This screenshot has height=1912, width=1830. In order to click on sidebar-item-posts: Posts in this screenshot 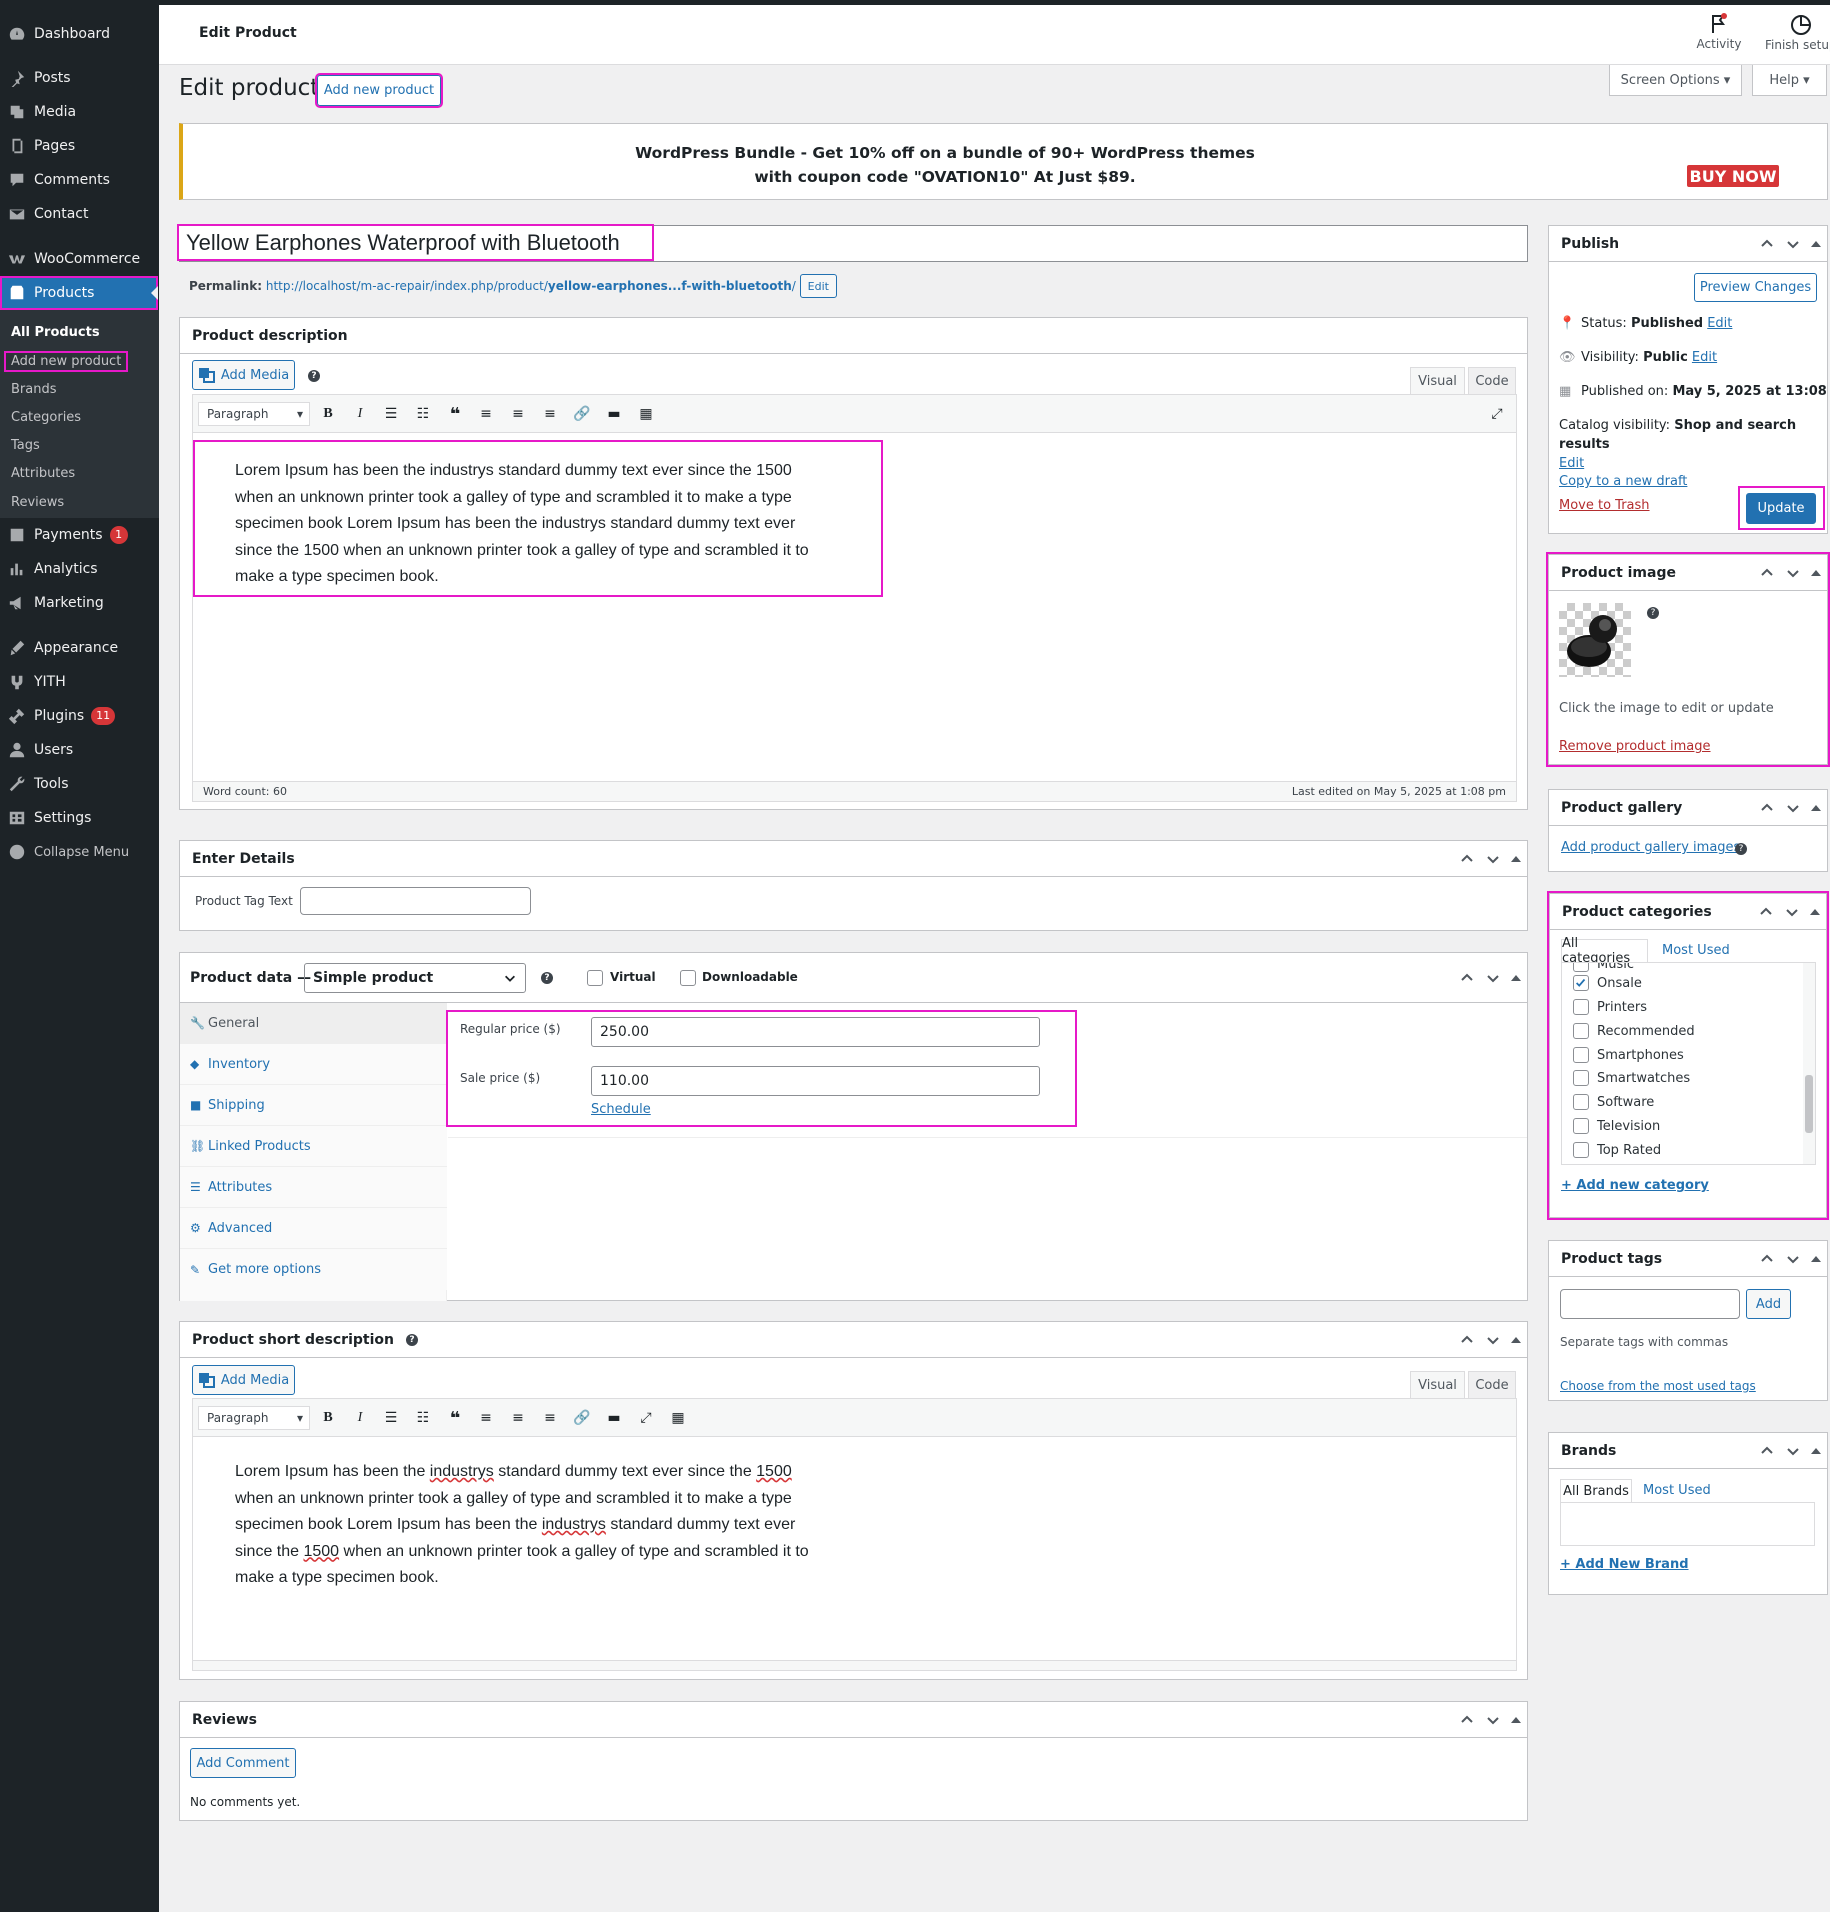, I will do `click(79, 78)`.